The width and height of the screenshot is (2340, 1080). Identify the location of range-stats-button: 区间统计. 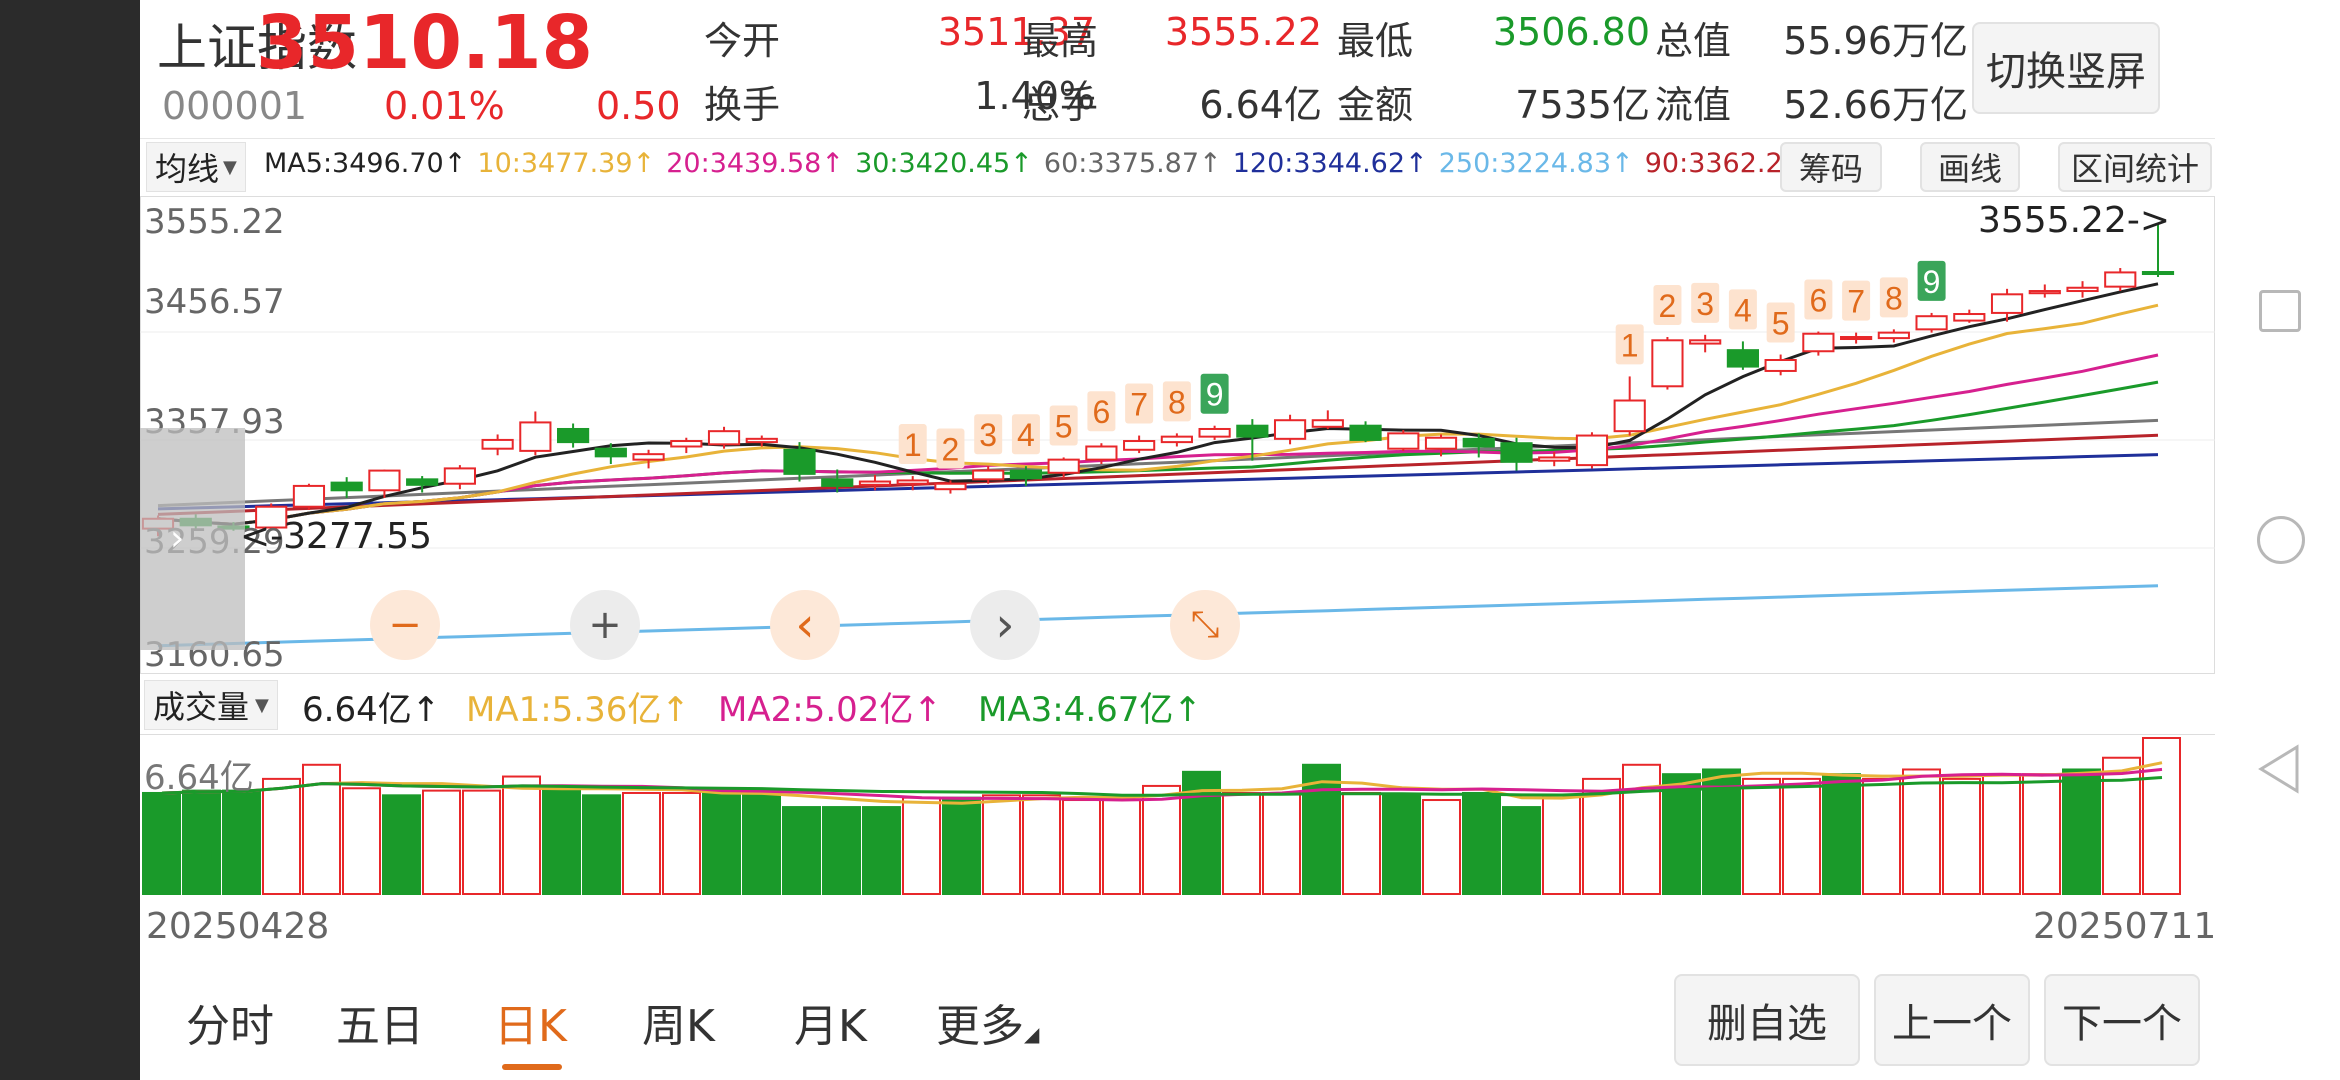
(2135, 167).